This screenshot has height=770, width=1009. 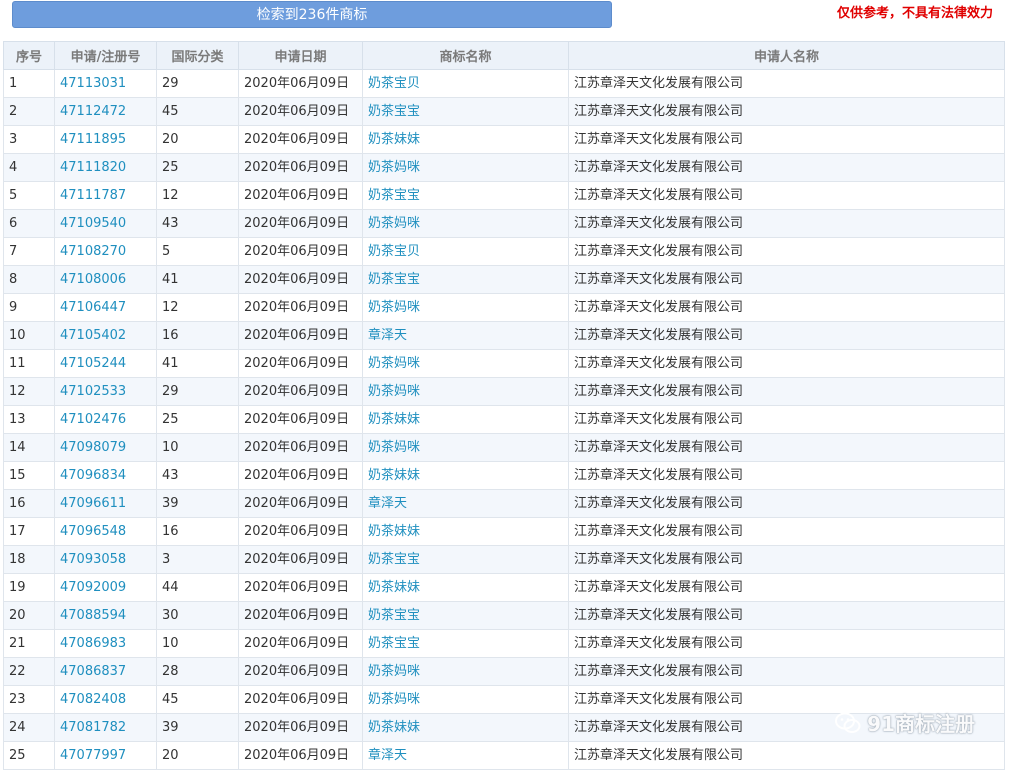 I want to click on cell-index: 4, so click(x=29, y=167).